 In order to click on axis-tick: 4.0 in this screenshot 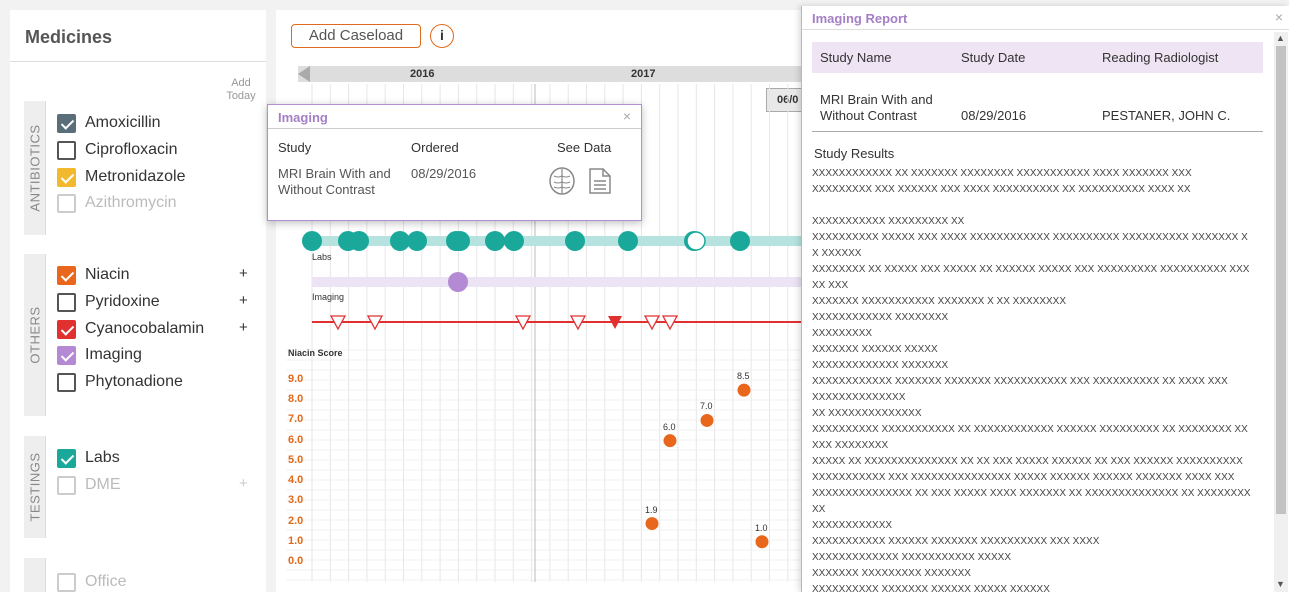, I will do `click(296, 480)`.